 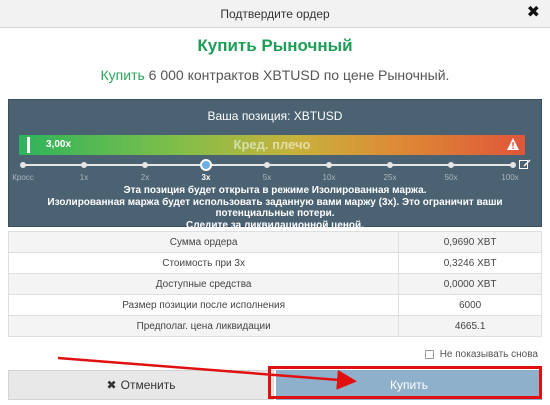 I want to click on buy-button: Купить, so click(x=409, y=385).